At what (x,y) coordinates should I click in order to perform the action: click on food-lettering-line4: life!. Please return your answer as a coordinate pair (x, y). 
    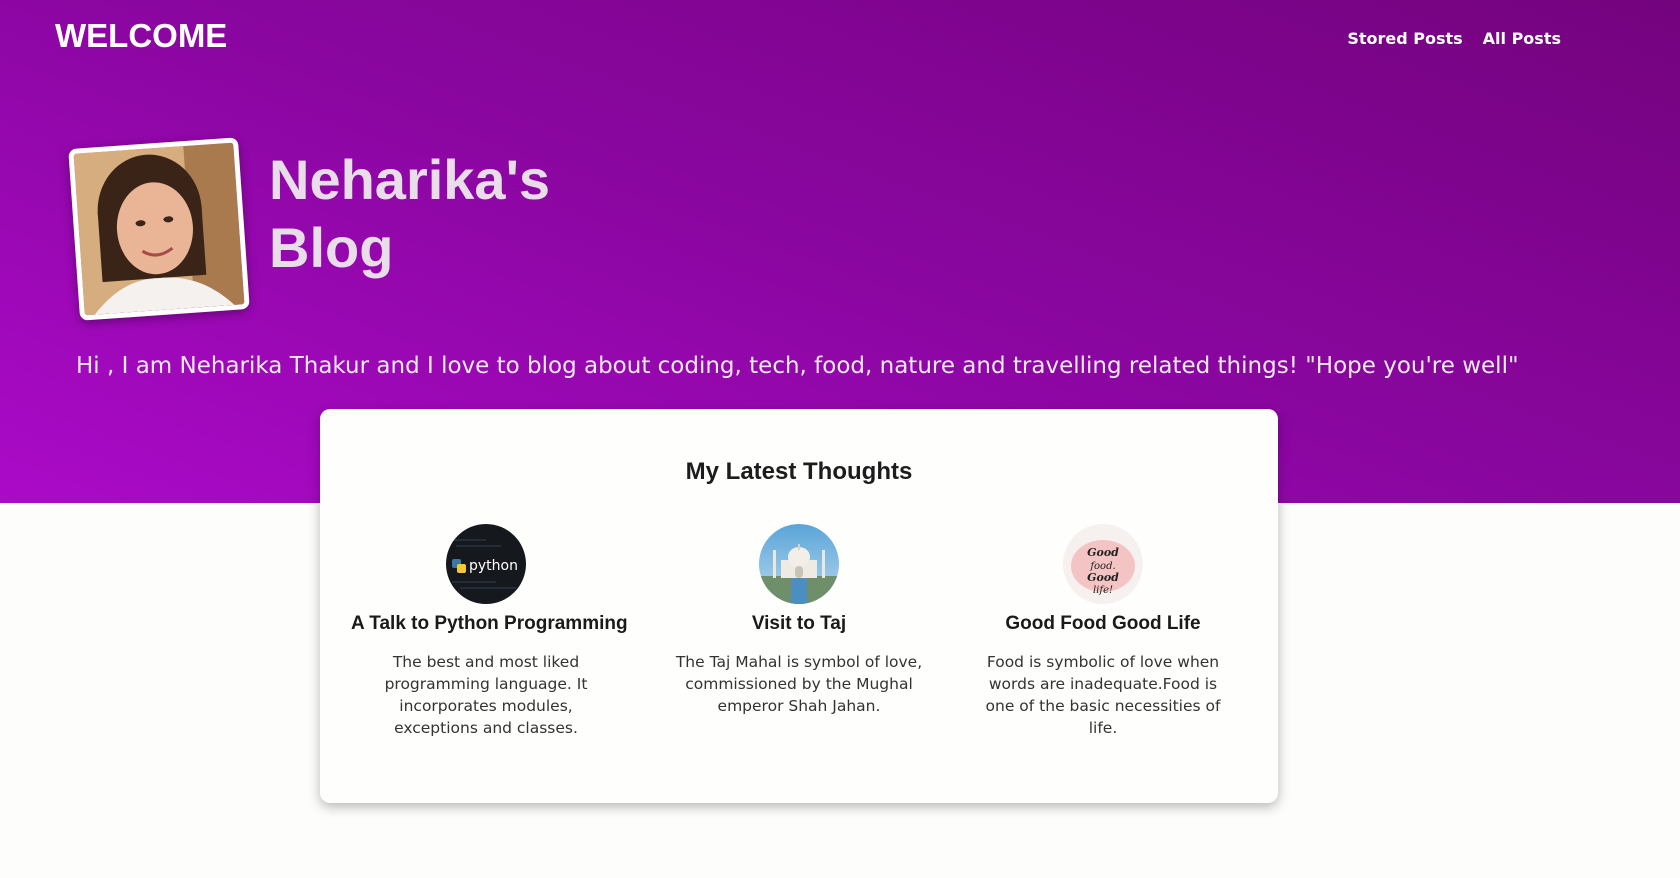
    Looking at the image, I should click on (1103, 590).